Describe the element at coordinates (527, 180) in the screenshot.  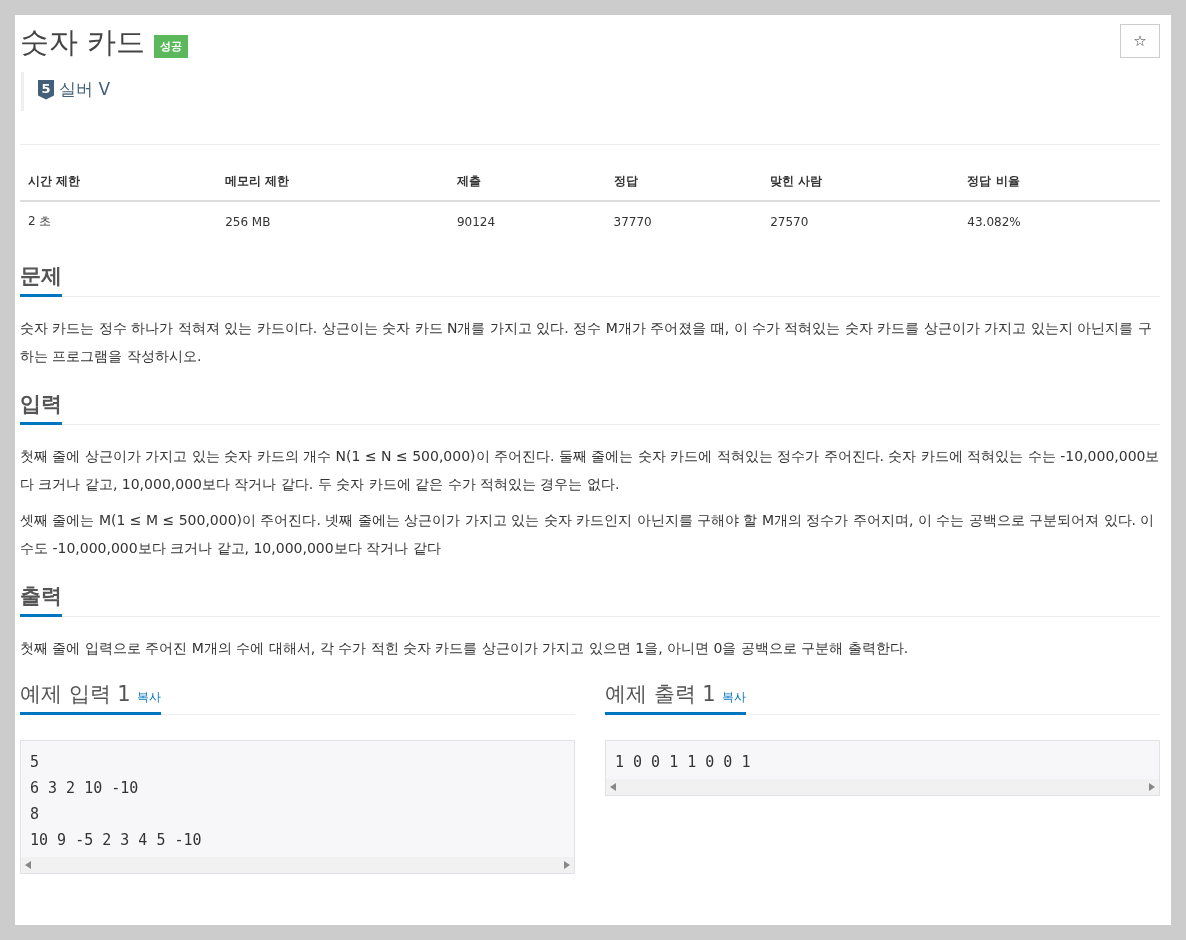
I see `column-header: 제출` at that location.